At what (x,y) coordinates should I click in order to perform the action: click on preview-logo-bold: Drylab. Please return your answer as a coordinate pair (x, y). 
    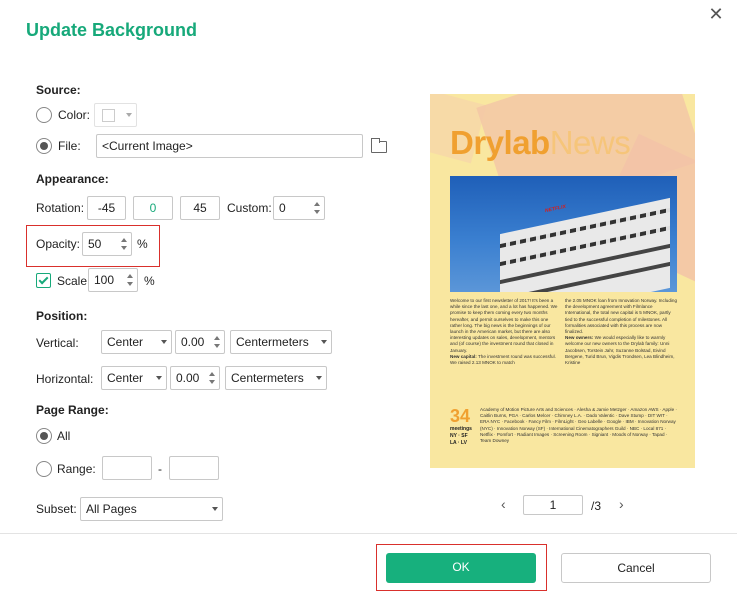
    Looking at the image, I should click on (500, 142).